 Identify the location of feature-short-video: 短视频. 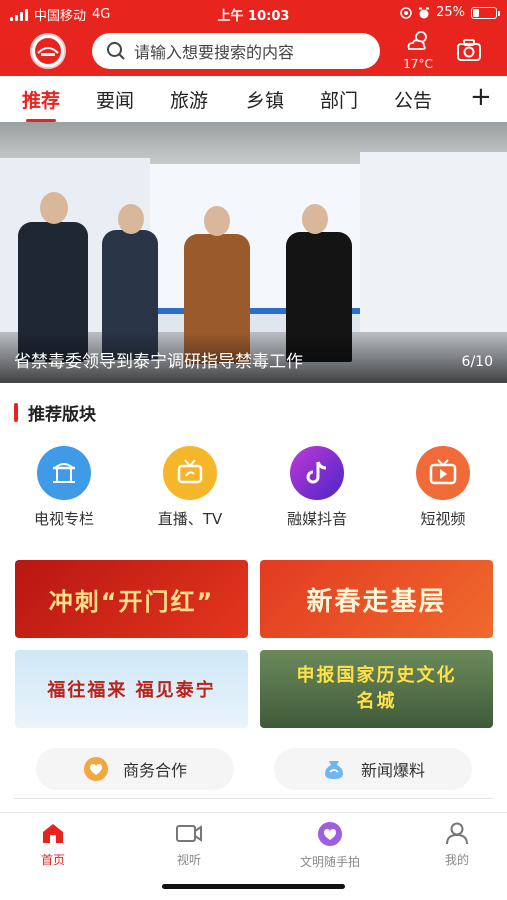
(443, 487).